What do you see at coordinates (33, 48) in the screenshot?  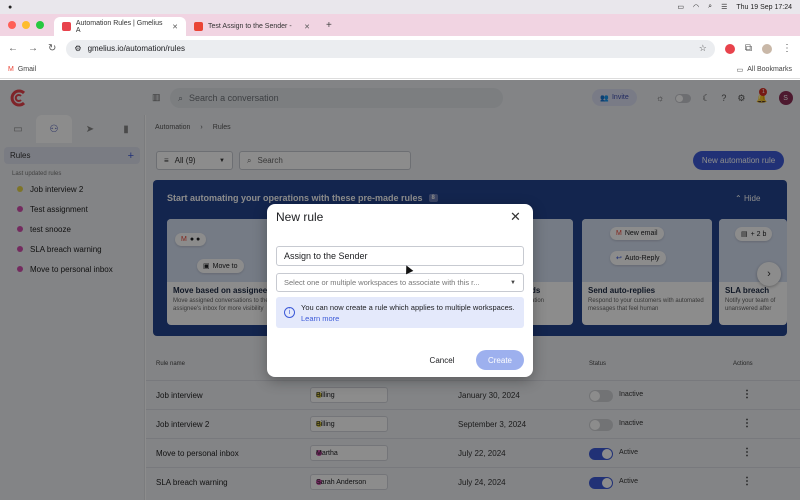 I see `forward-icon: →` at bounding box center [33, 48].